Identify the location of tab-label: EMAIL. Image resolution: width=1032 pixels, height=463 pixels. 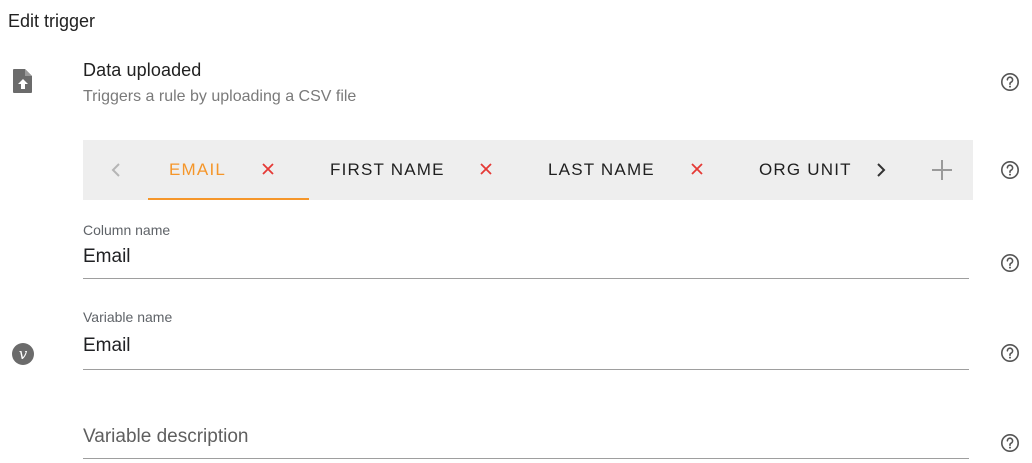
(198, 169).